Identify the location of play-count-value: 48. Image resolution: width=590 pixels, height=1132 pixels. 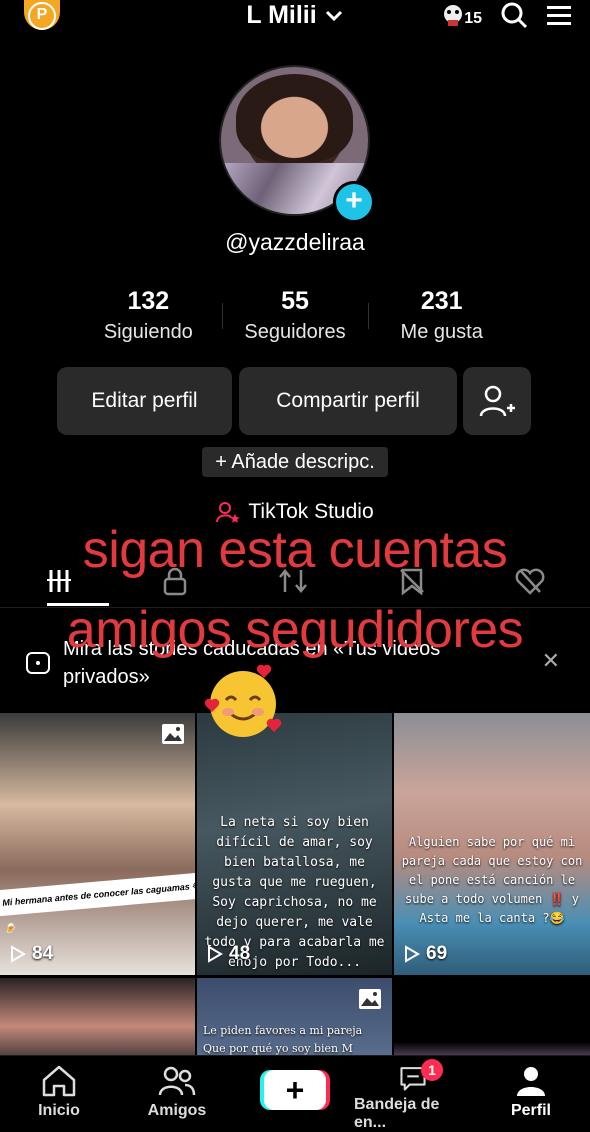
(240, 953).